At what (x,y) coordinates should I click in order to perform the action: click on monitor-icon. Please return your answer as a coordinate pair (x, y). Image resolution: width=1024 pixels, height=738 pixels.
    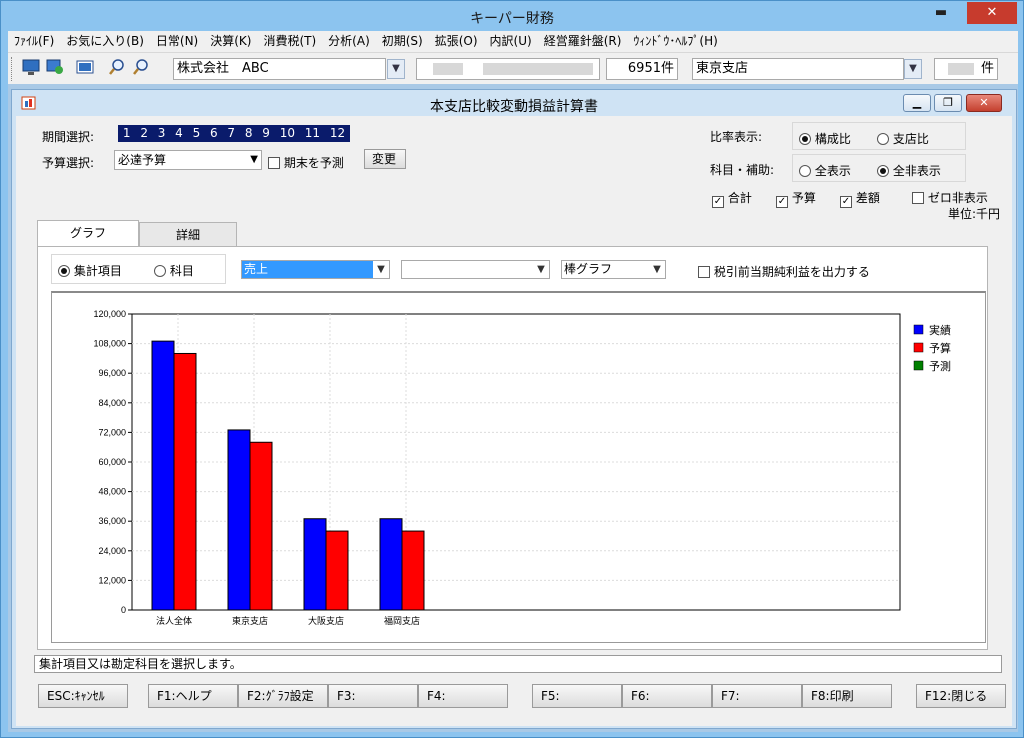
    Looking at the image, I should click on (32, 68).